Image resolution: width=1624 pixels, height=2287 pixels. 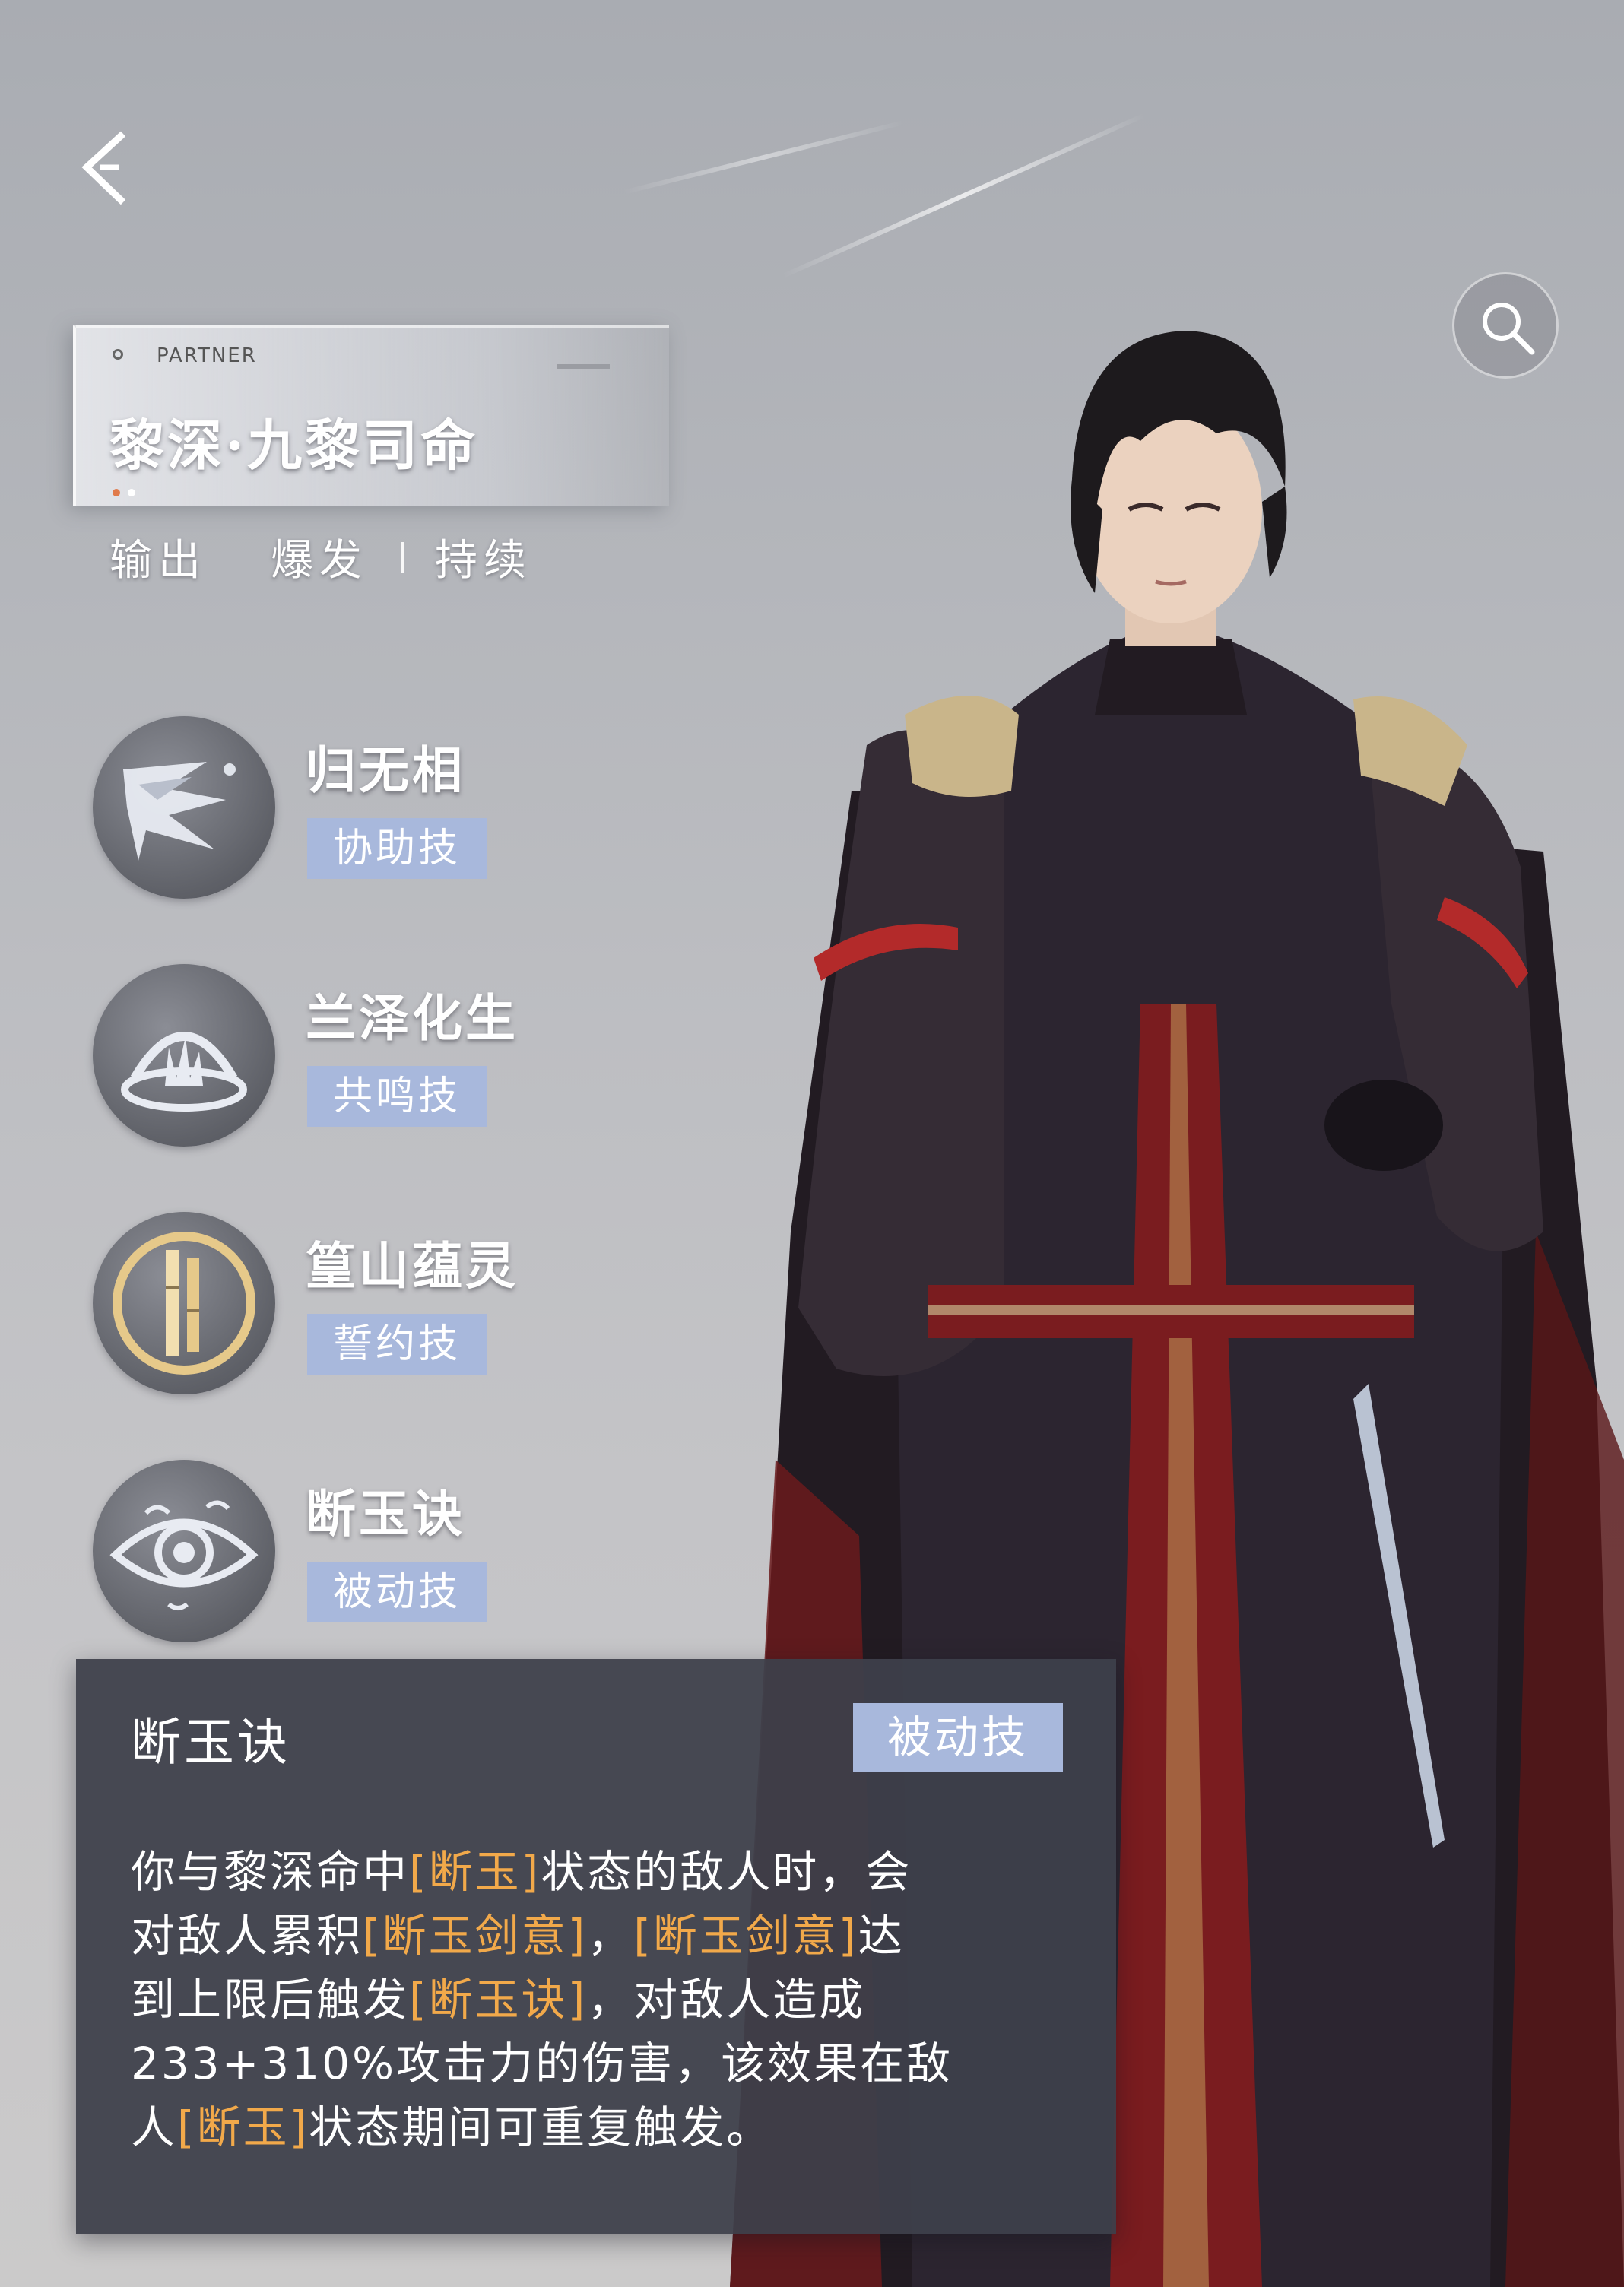 What do you see at coordinates (412, 1266) in the screenshot?
I see `skill-name: 篁山蕴灵` at bounding box center [412, 1266].